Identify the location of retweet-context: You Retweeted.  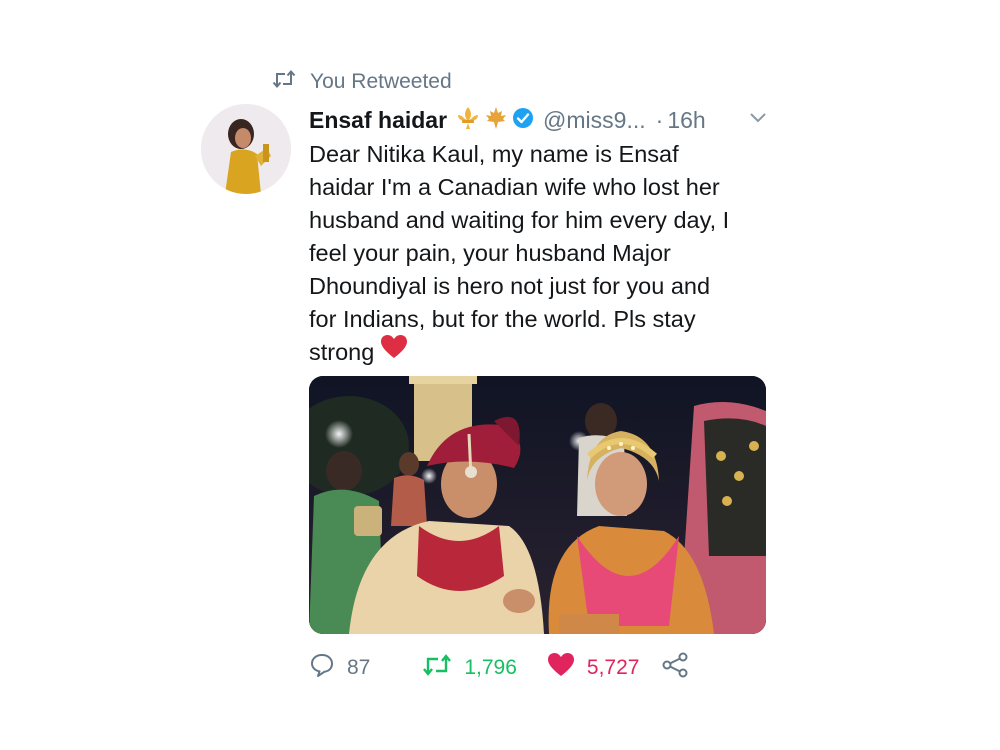
(362, 82).